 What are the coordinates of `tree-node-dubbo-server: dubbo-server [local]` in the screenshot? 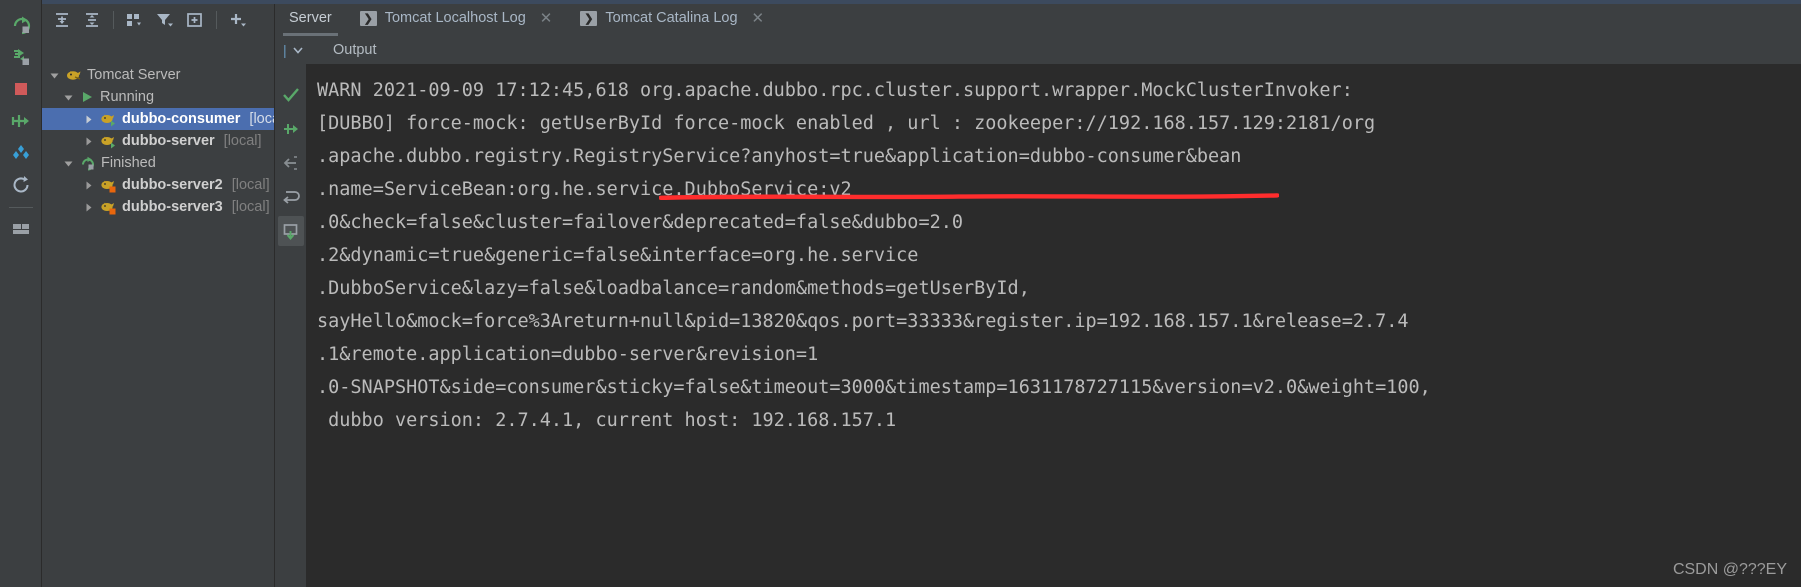 It's located at (158, 141).